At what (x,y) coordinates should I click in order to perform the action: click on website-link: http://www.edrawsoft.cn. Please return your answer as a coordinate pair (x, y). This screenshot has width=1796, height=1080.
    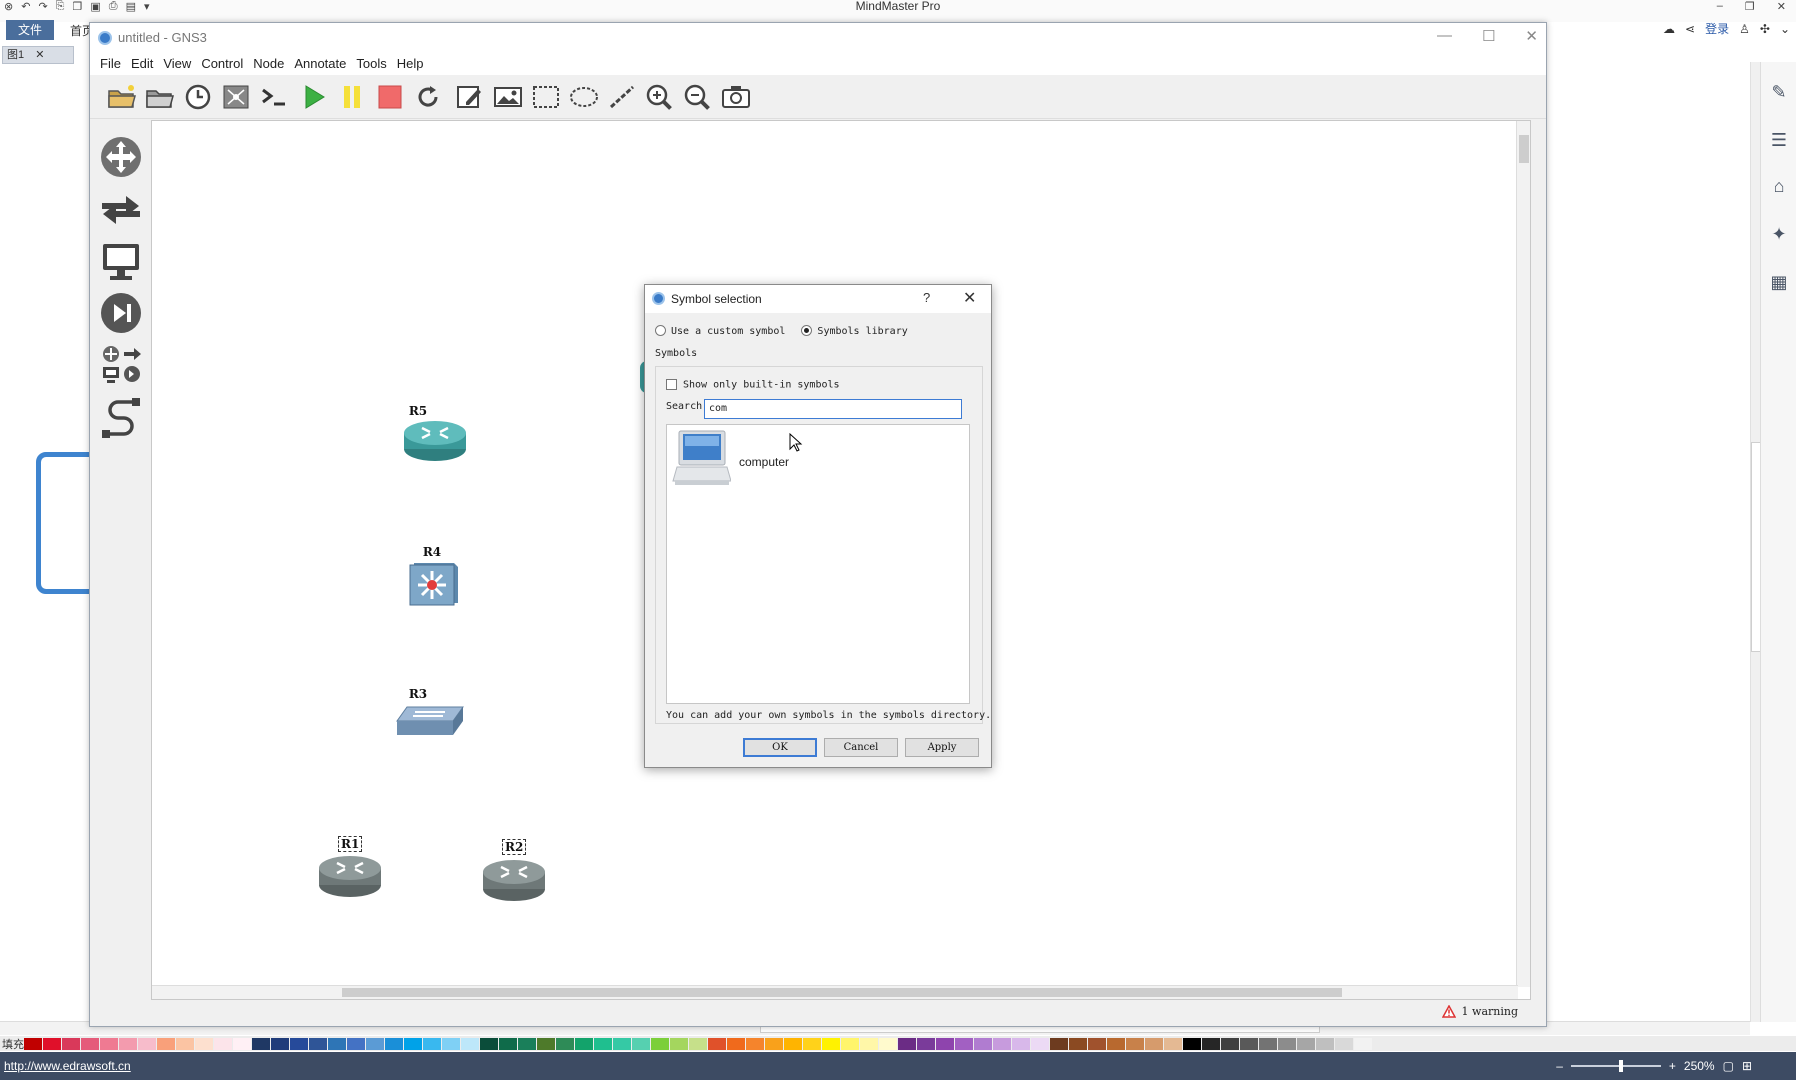
    Looking at the image, I should click on (67, 1066).